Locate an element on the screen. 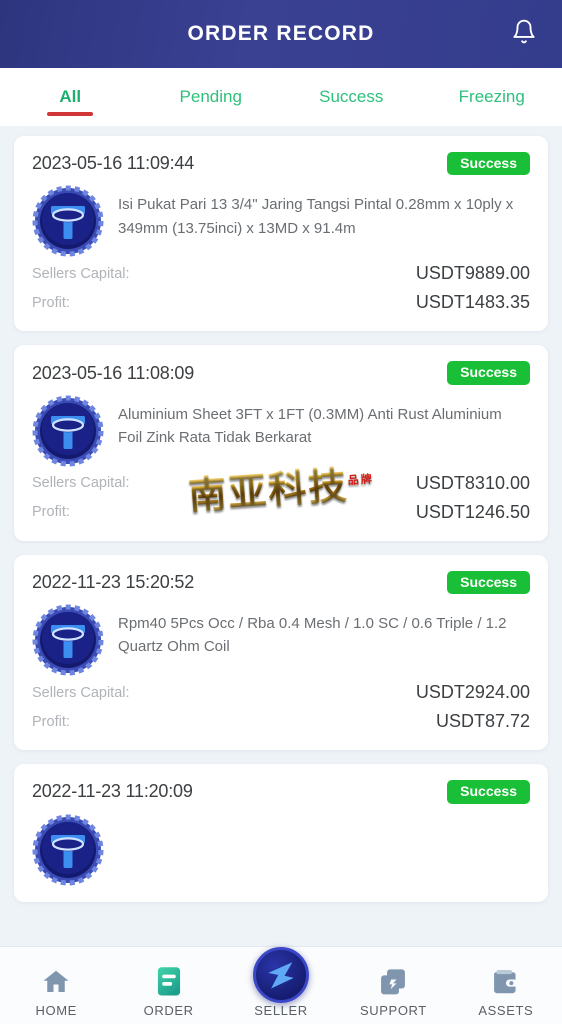 The width and height of the screenshot is (562, 1024). sellers-capital-row: Sellers Capital: USDT9889.00 is located at coordinates (281, 273).